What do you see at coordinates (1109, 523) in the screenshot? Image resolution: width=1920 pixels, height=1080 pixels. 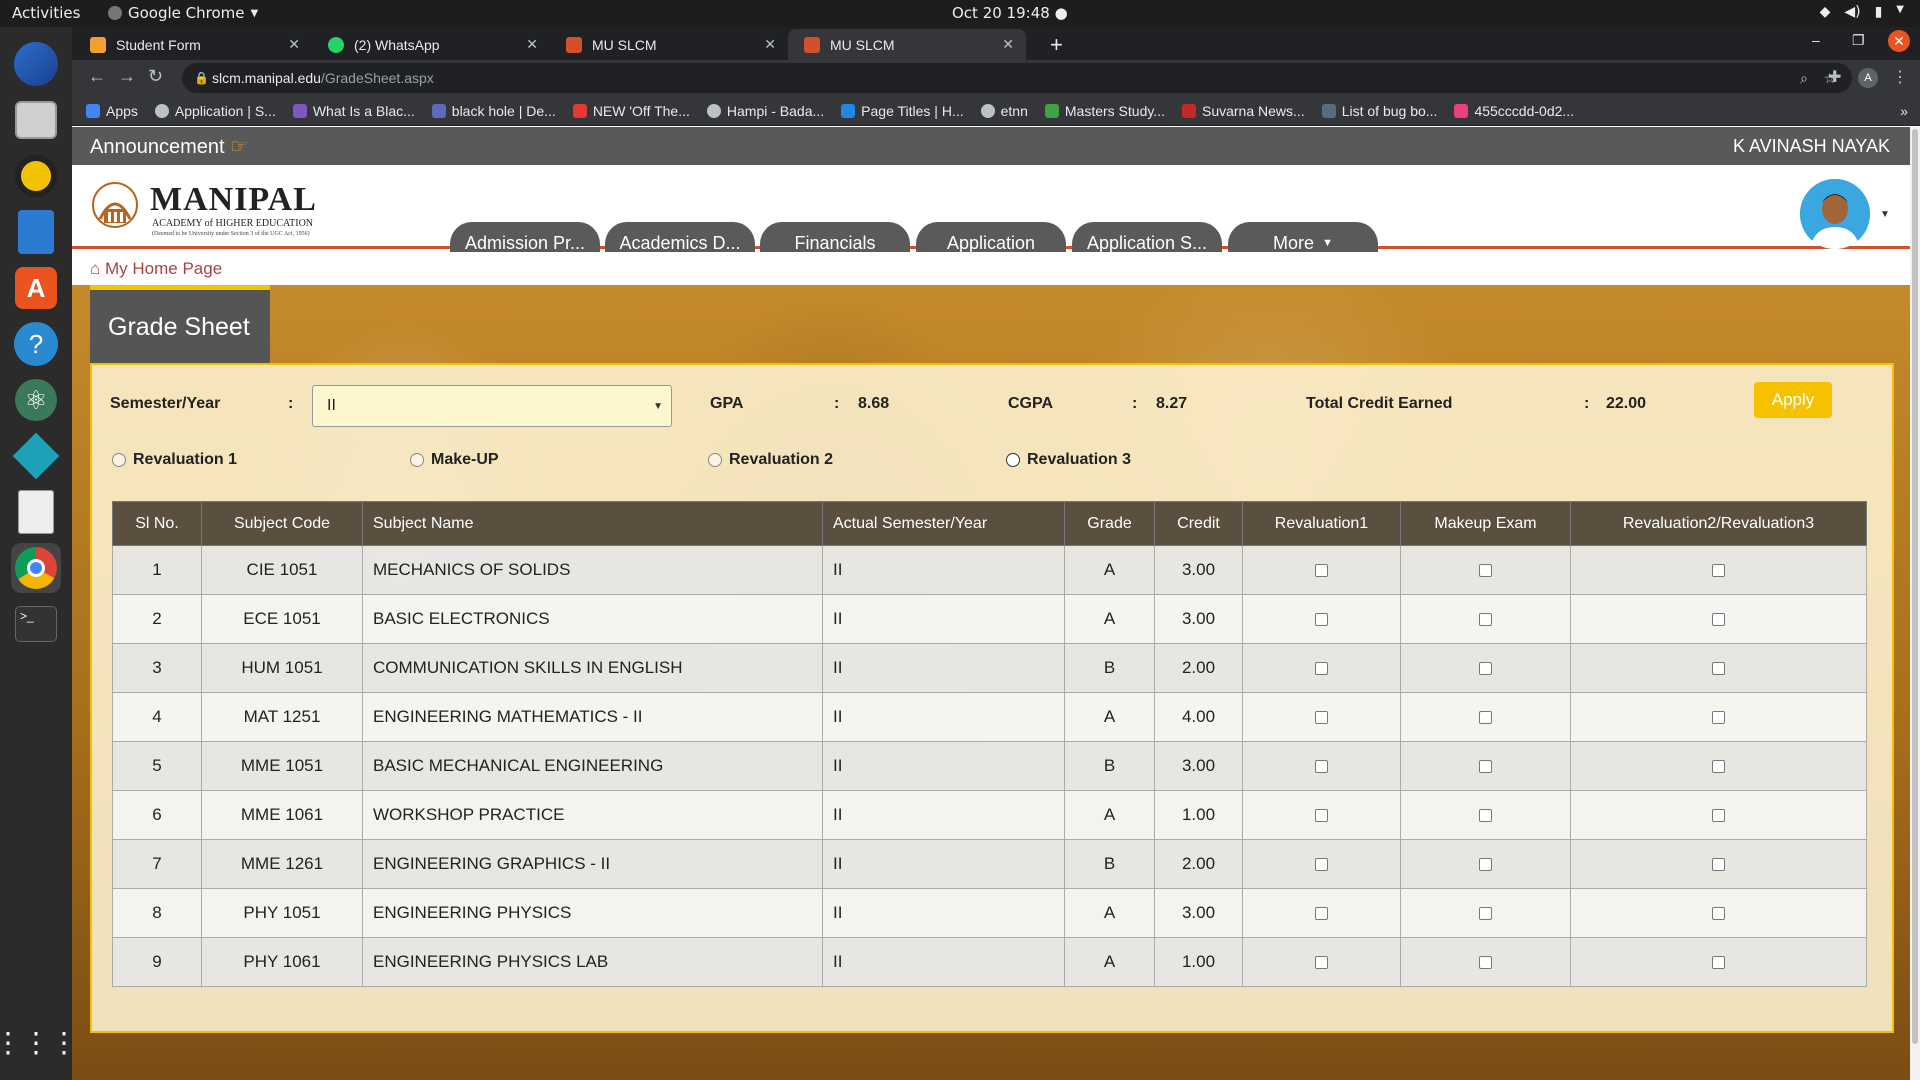 I see `column-header: Grade` at bounding box center [1109, 523].